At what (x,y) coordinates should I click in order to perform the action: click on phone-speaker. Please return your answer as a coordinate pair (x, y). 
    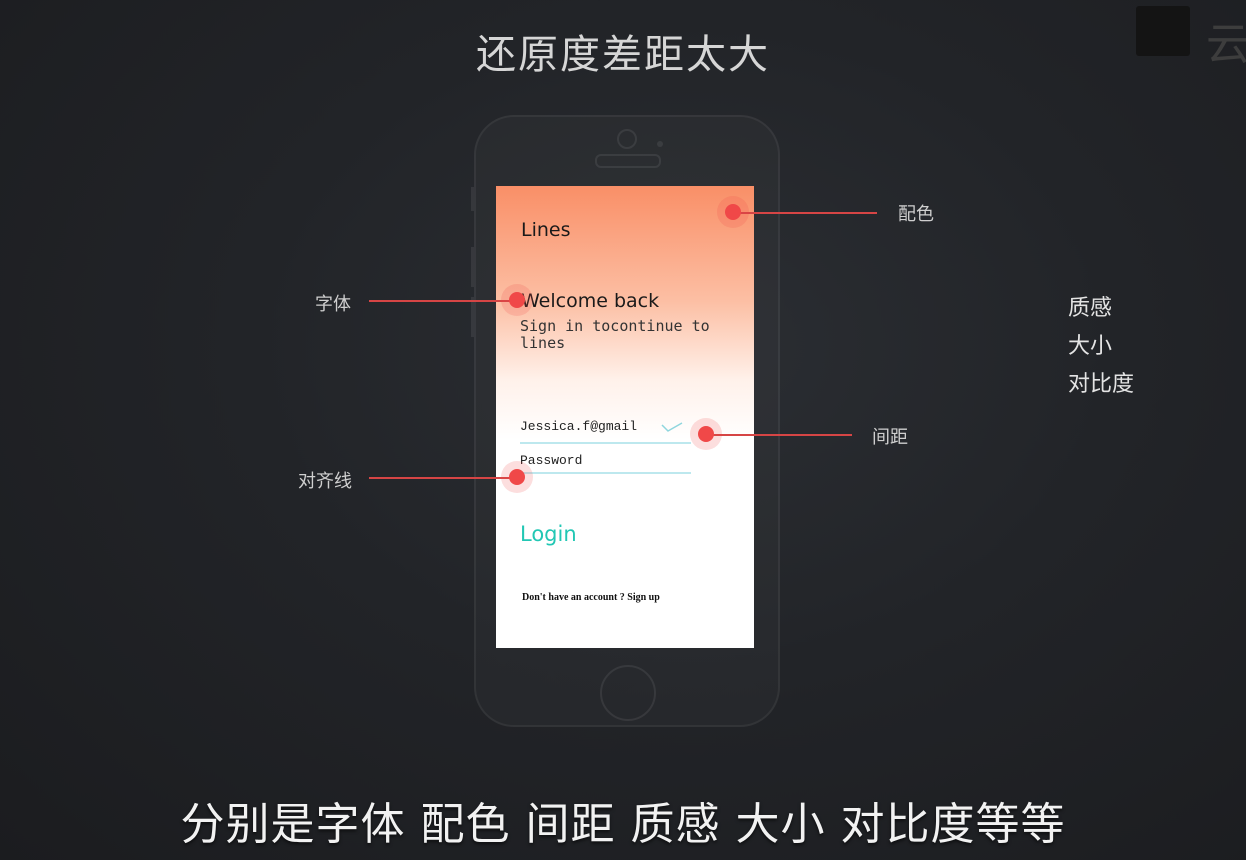
    Looking at the image, I should click on (628, 161).